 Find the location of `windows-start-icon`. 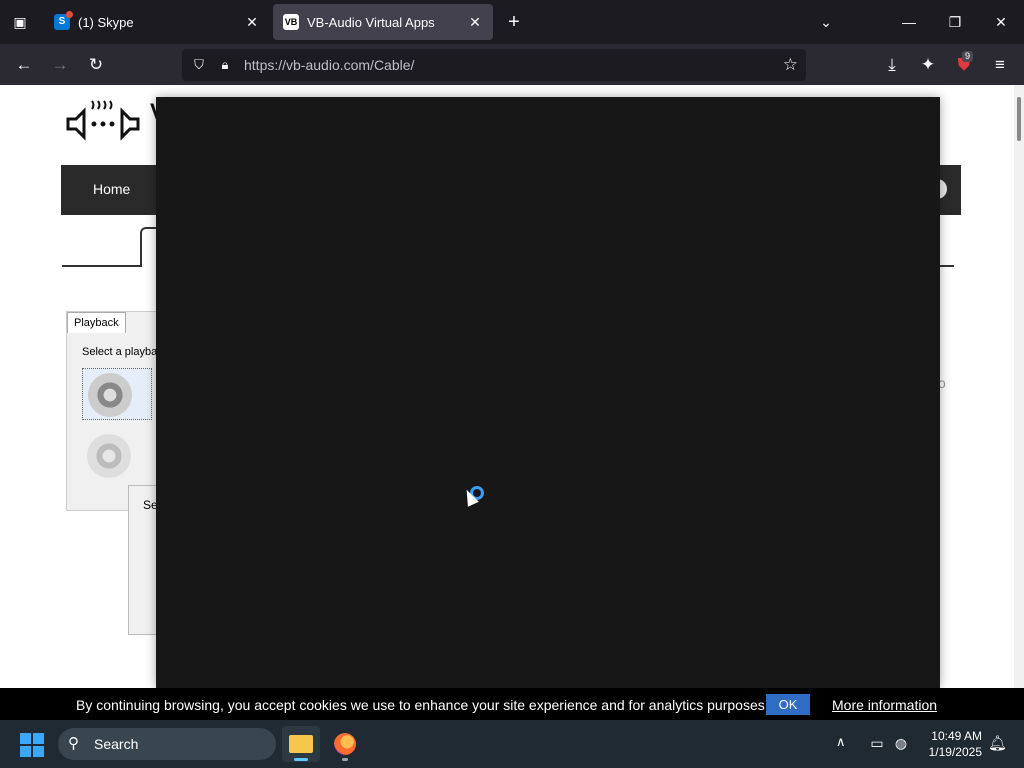

windows-start-icon is located at coordinates (32, 745).